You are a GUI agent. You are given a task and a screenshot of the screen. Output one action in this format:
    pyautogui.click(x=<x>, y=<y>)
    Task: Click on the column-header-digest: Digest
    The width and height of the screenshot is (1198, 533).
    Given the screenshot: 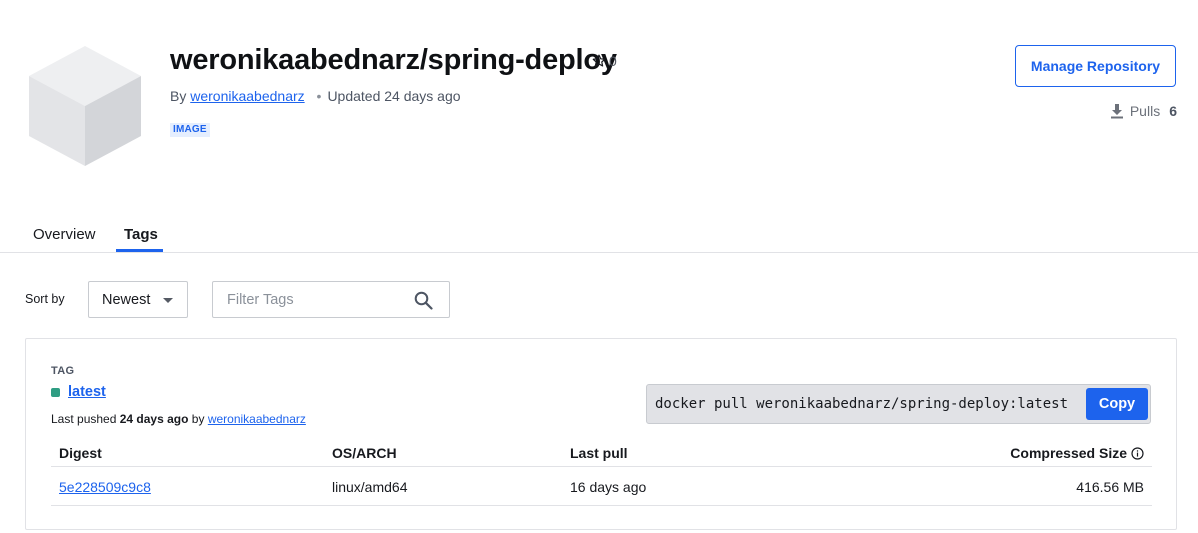 What is the action you would take?
    pyautogui.click(x=80, y=453)
    